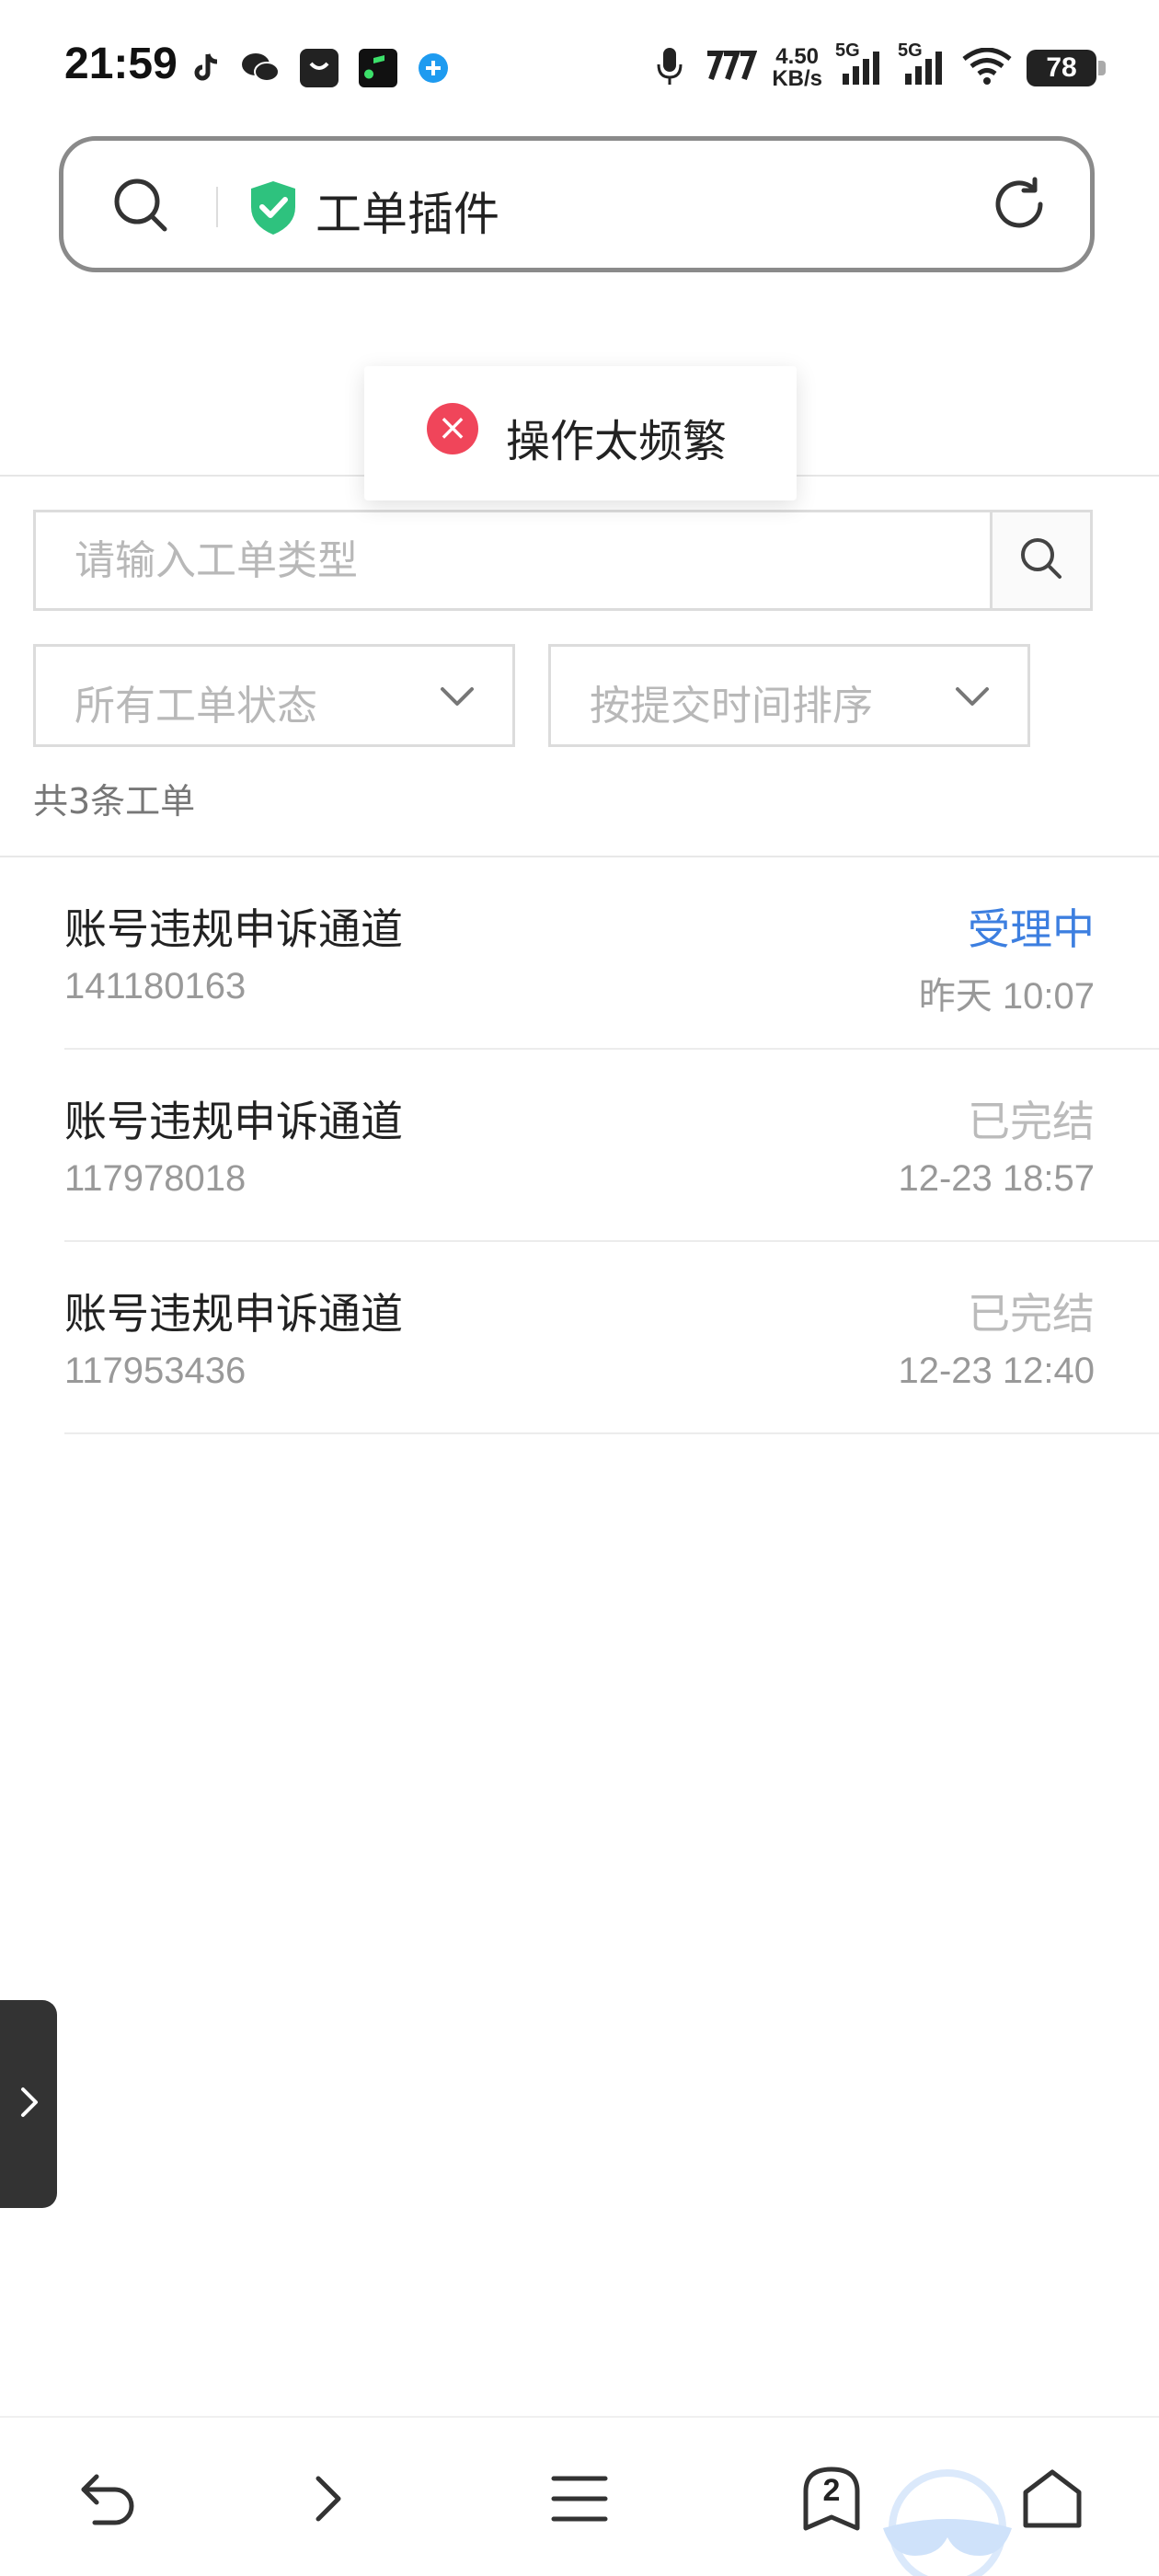  What do you see at coordinates (121, 64) in the screenshot?
I see `status-time: 21:59` at bounding box center [121, 64].